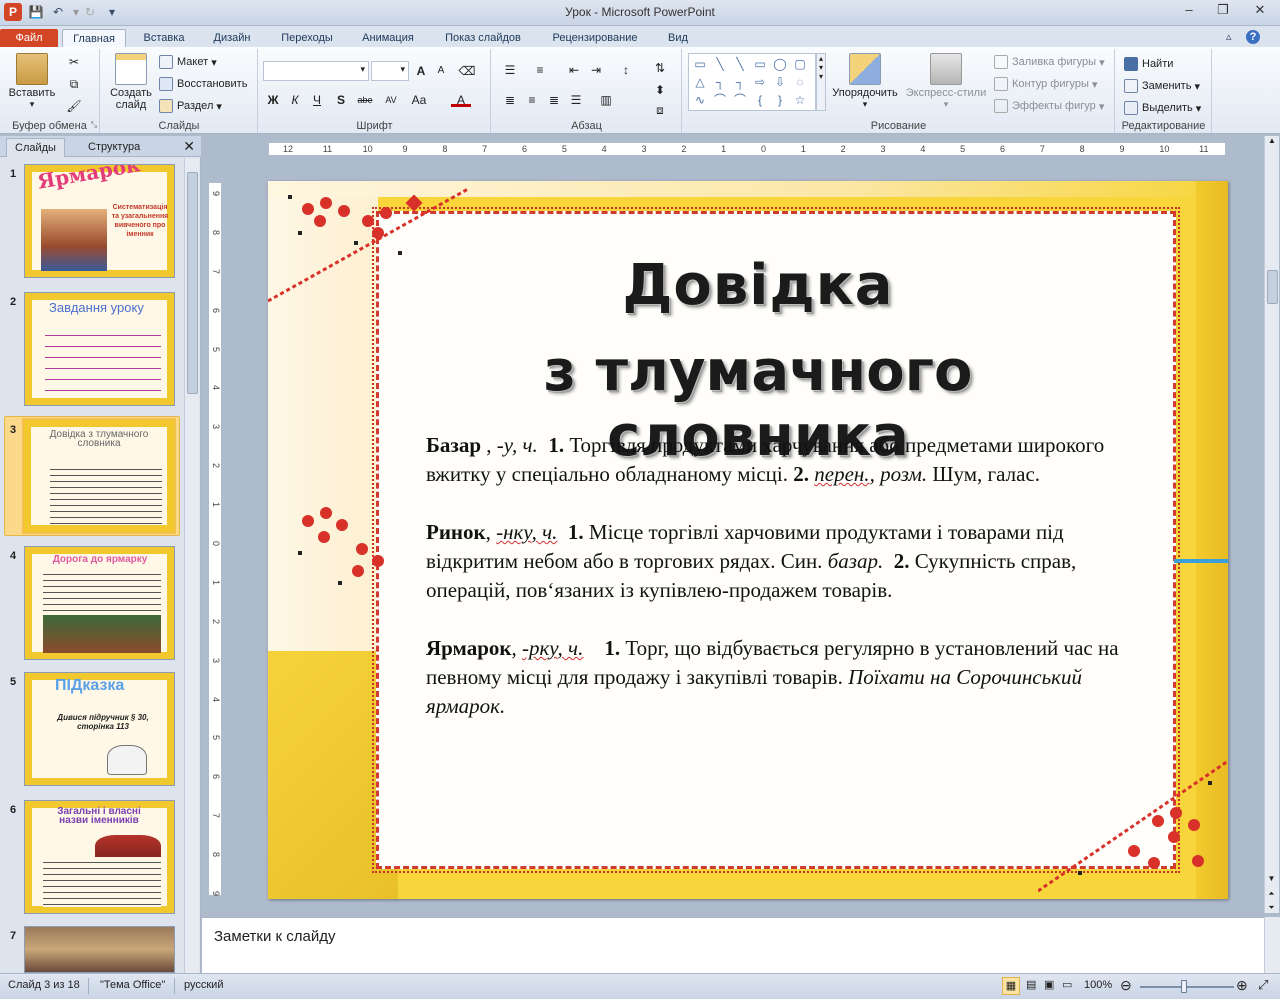  I want to click on notes-pane: Заметки к слайду, so click(733, 945).